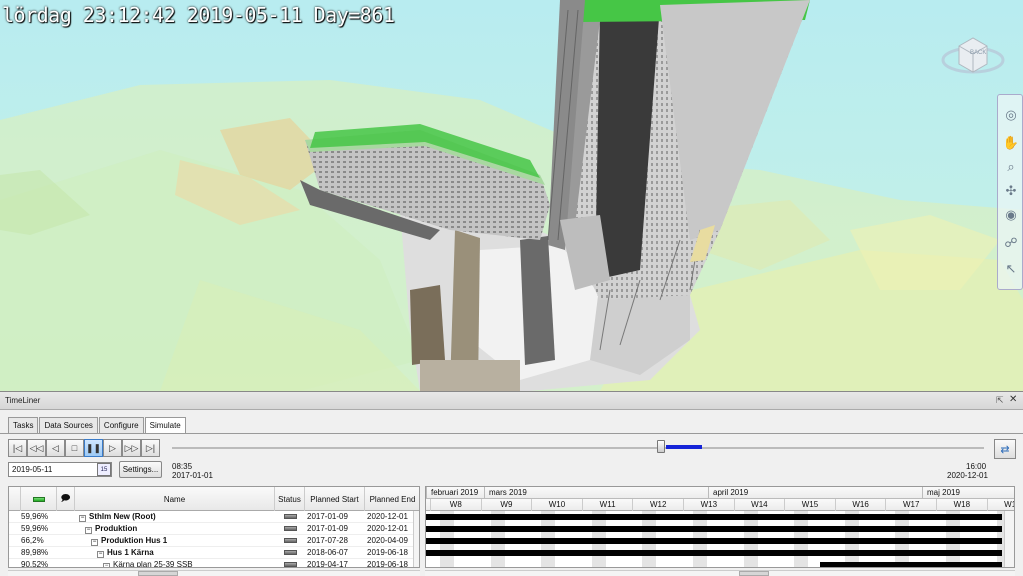 The image size is (1023, 576). I want to click on planned-start-cell: 2017-07-28, so click(327, 540).